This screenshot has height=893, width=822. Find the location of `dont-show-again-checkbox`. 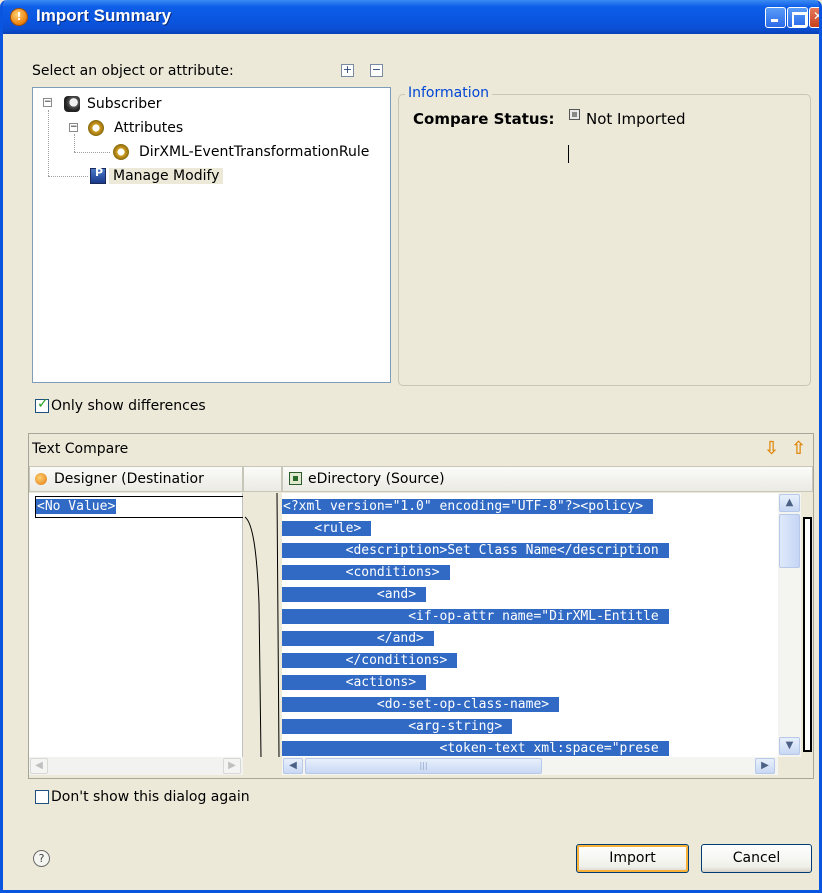

dont-show-again-checkbox is located at coordinates (42, 797).